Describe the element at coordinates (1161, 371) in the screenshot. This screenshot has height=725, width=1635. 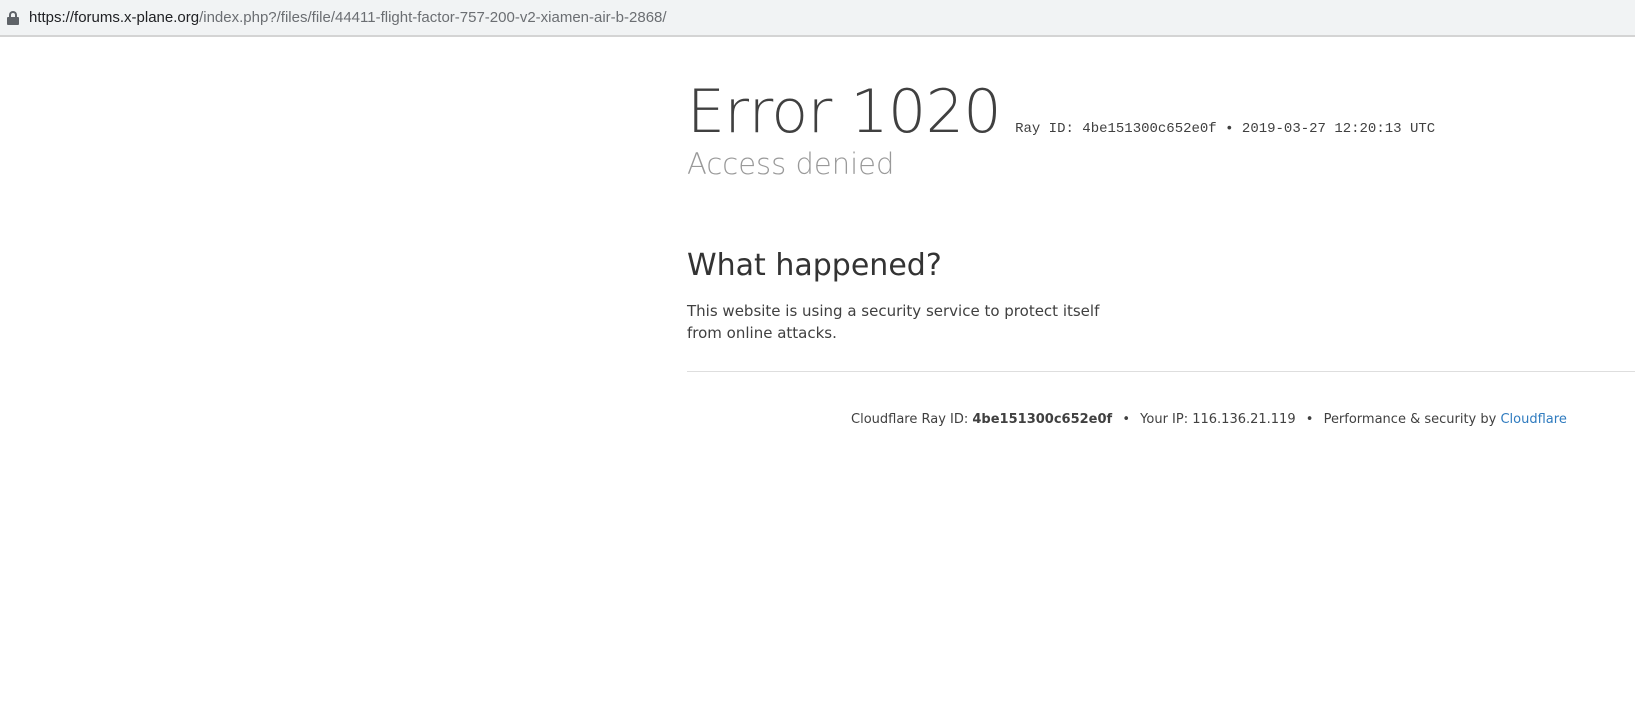
I see `divider` at that location.